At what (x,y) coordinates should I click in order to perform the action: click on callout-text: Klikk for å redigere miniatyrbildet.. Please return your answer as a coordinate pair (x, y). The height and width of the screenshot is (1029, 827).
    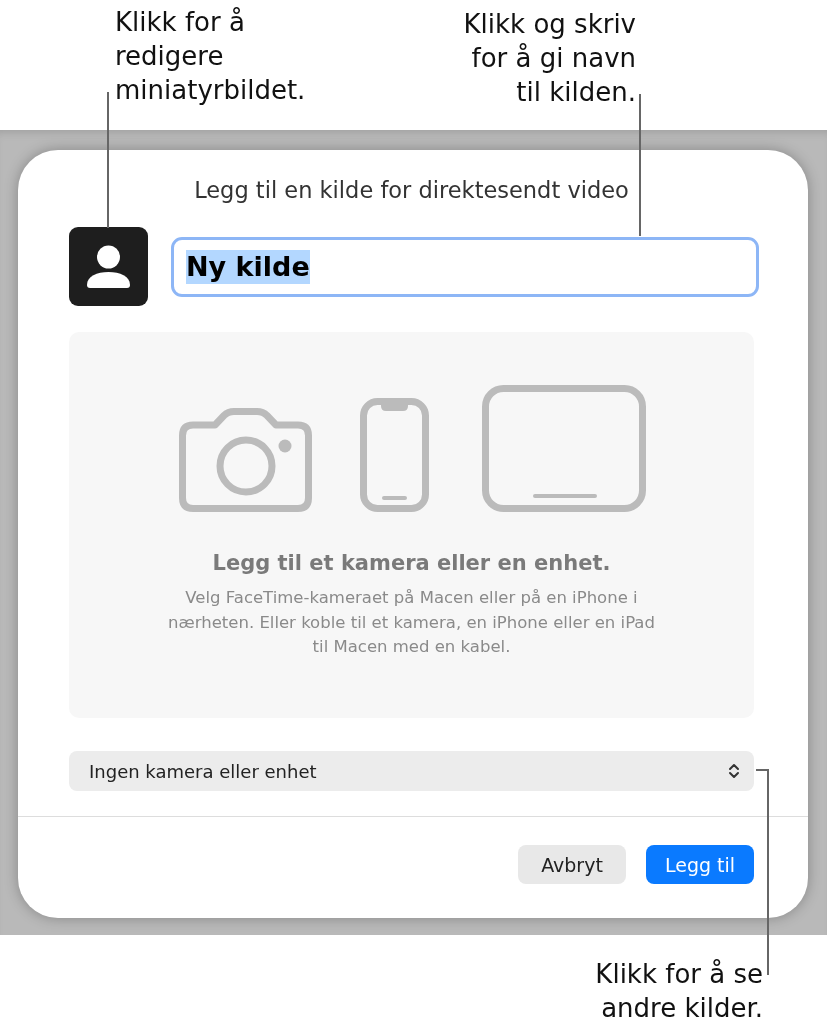
    Looking at the image, I should click on (210, 56).